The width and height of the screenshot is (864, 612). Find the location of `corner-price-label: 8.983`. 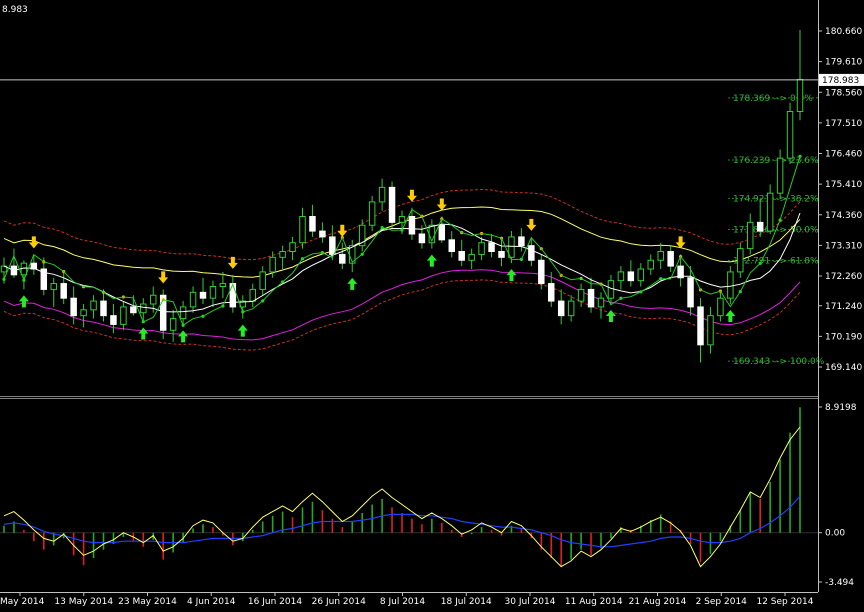

corner-price-label: 8.983 is located at coordinates (15, 10).